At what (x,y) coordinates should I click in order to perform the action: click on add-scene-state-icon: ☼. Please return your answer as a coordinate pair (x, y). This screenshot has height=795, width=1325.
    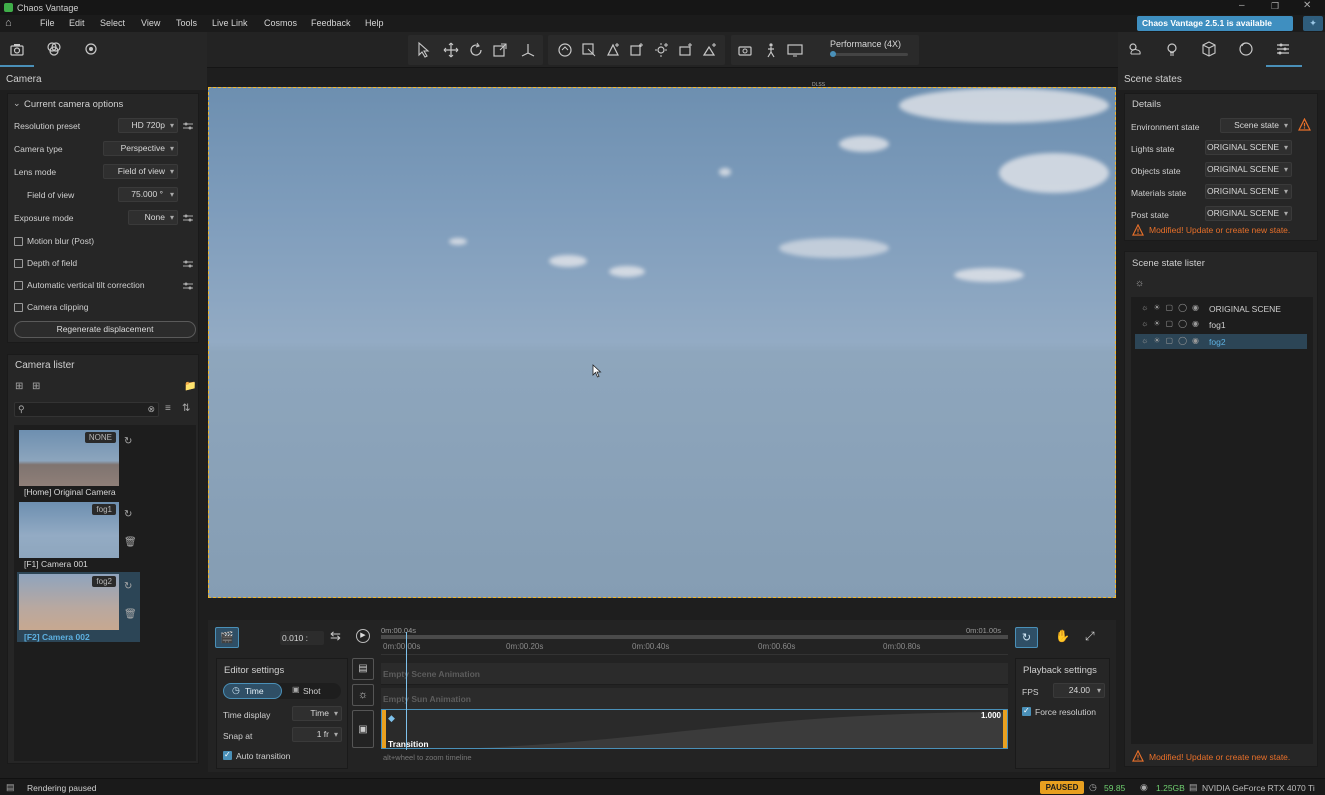
    Looking at the image, I should click on (1139, 283).